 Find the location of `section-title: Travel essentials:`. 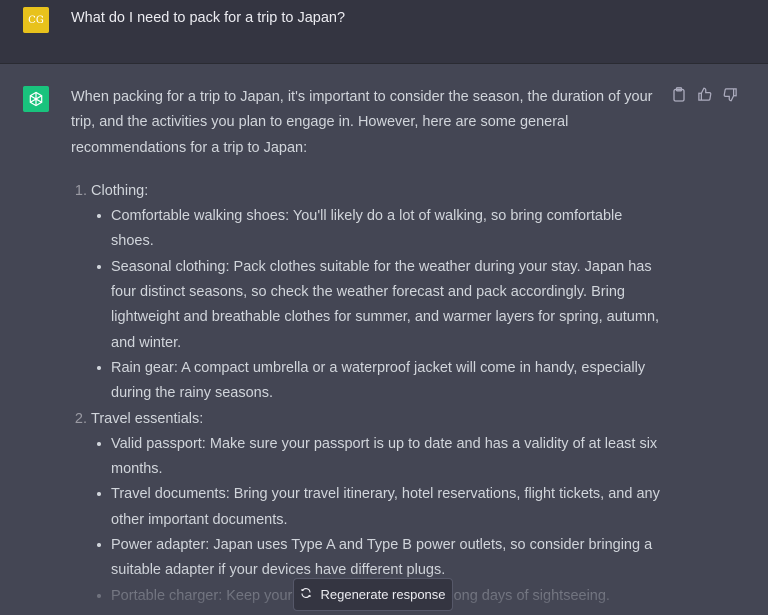

section-title: Travel essentials: is located at coordinates (147, 418).